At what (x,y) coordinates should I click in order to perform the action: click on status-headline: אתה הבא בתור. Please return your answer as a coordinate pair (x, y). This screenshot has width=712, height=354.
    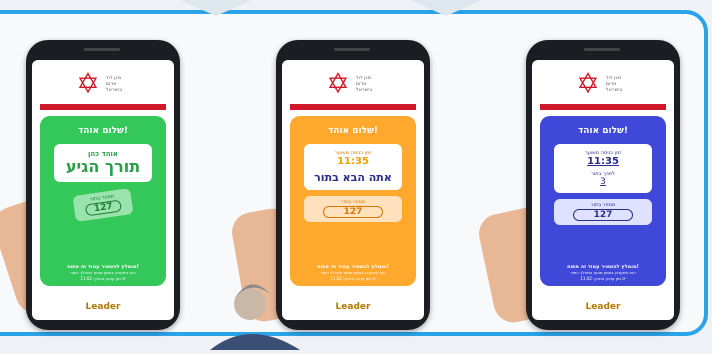
    Looking at the image, I should click on (353, 177).